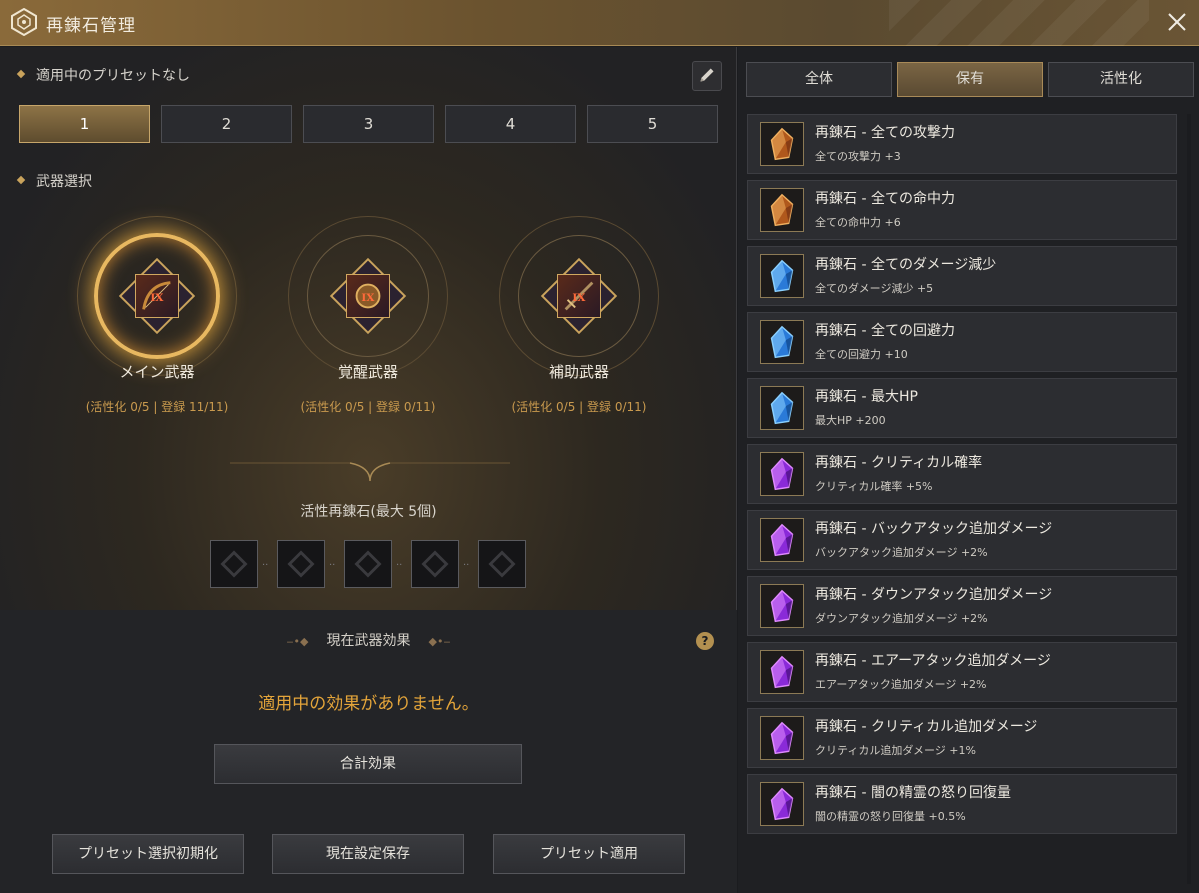  What do you see at coordinates (368, 854) in the screenshot?
I see `save-settings-button: 現在設定保存` at bounding box center [368, 854].